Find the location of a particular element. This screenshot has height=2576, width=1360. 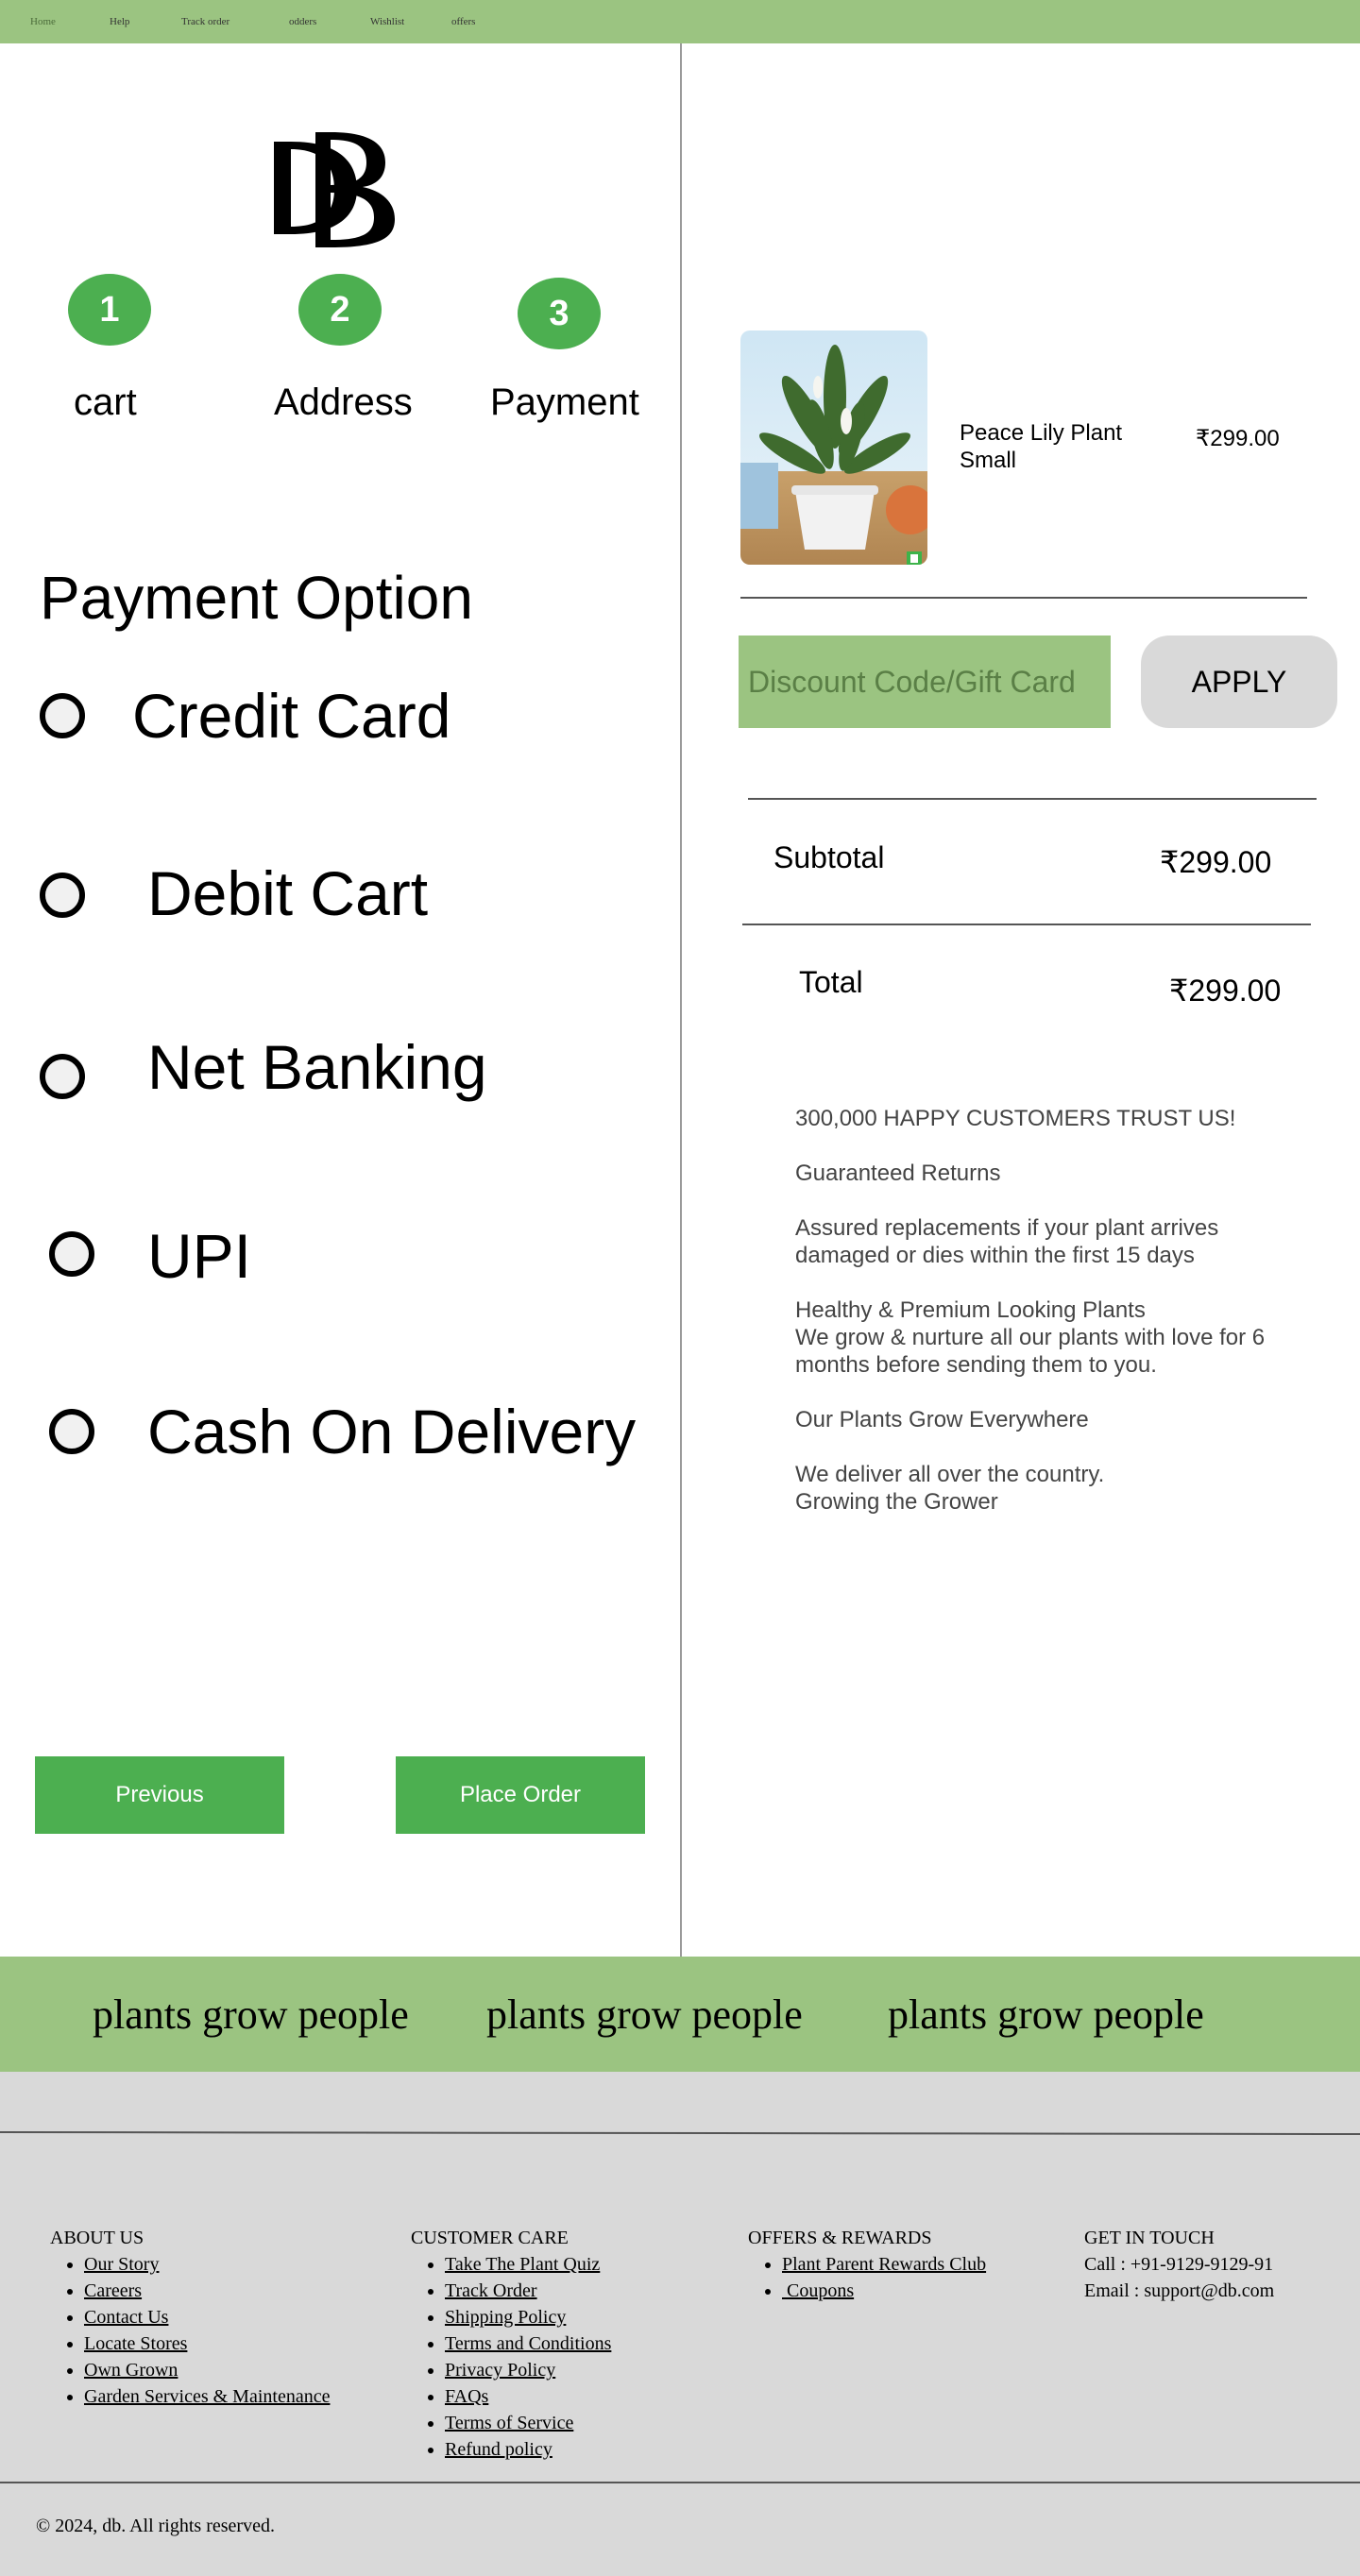

footer-link-track-order: Track Order is located at coordinates (491, 2290).